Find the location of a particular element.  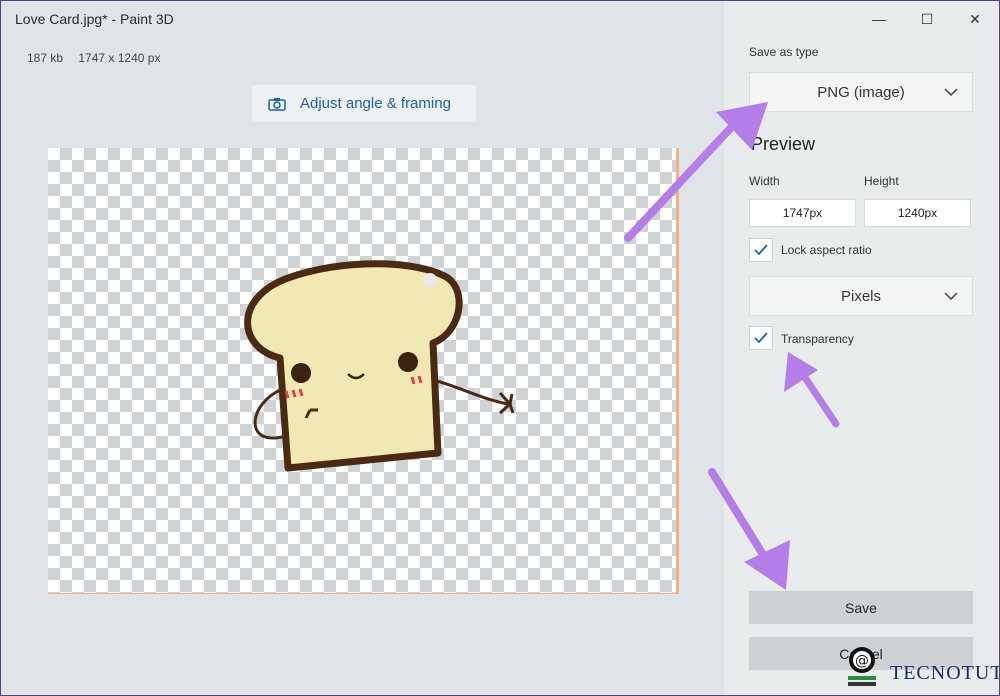

adjust-angle-button: Adjust angle & framing is located at coordinates (364, 103).